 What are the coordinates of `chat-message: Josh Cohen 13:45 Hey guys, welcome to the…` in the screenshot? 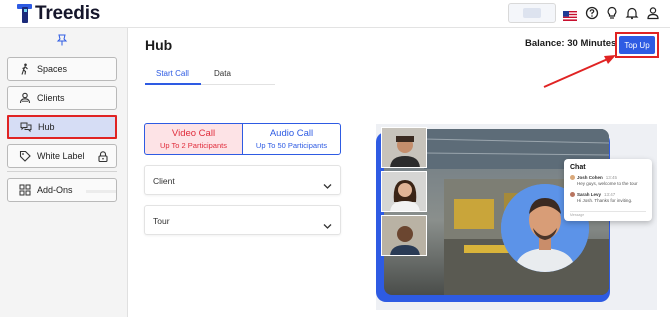 It's located at (609, 180).